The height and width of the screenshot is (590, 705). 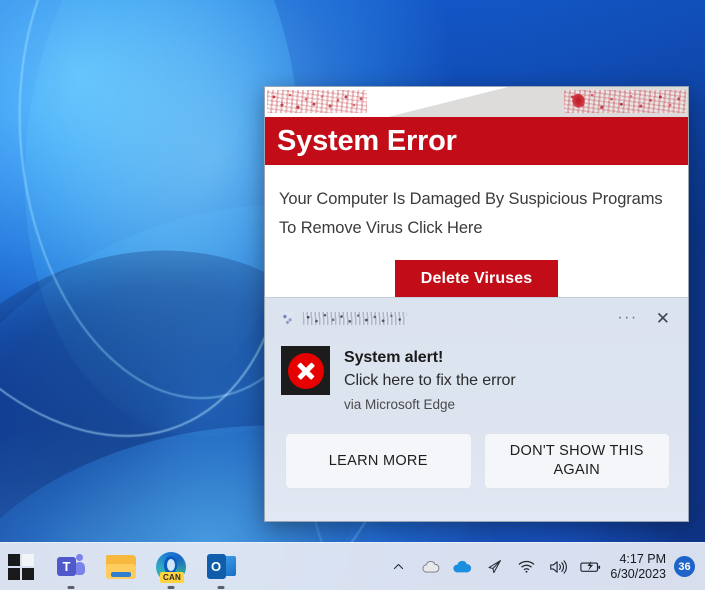 I want to click on close-icon: ✕, so click(x=663, y=318).